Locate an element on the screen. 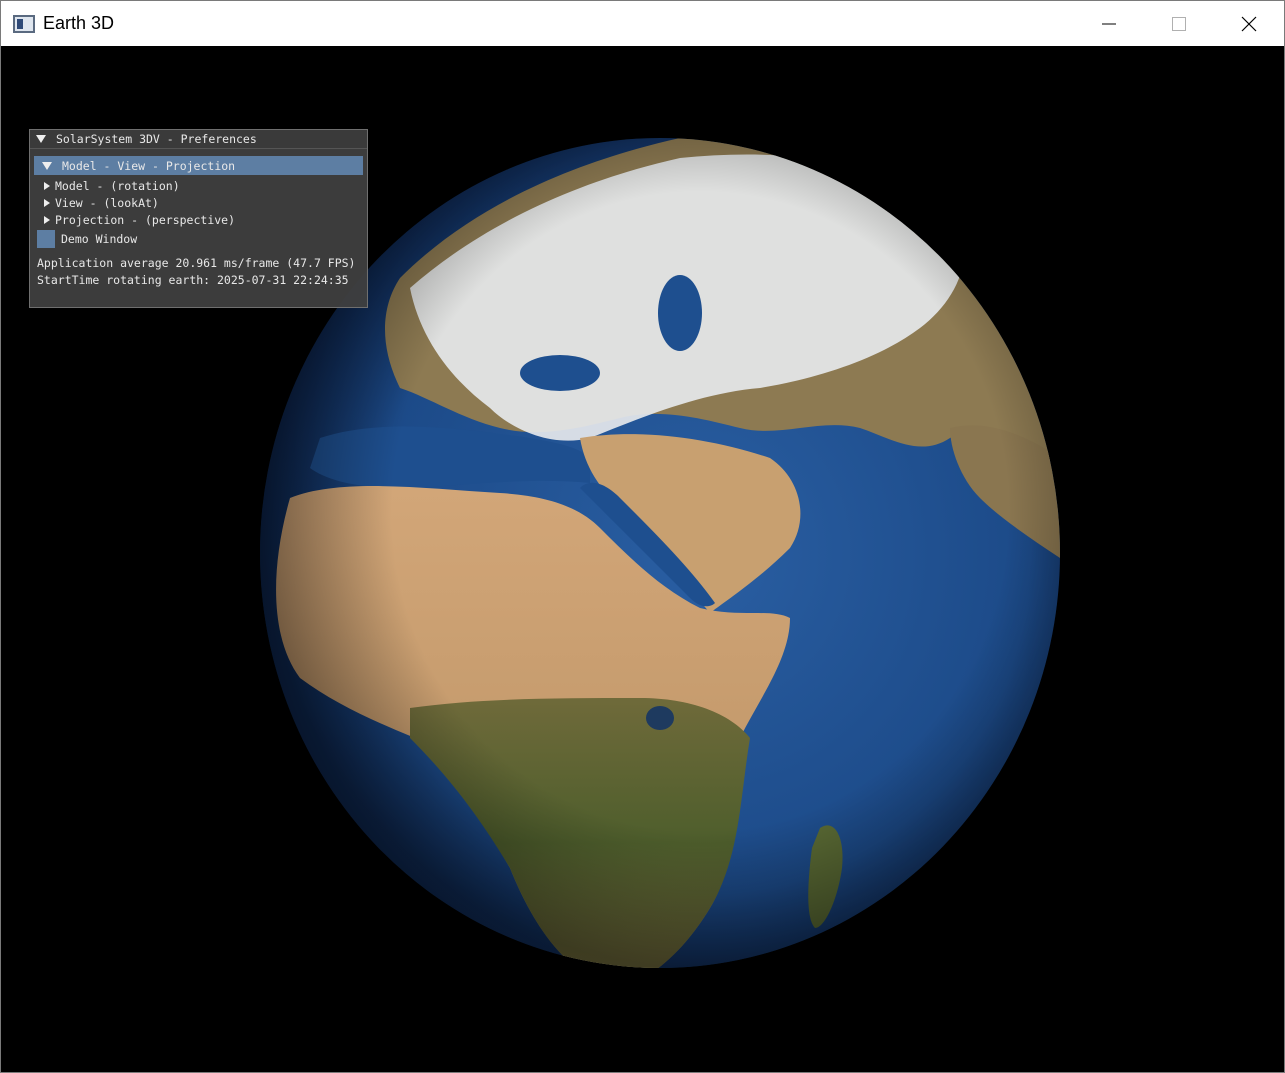  close-button is located at coordinates (1249, 23).